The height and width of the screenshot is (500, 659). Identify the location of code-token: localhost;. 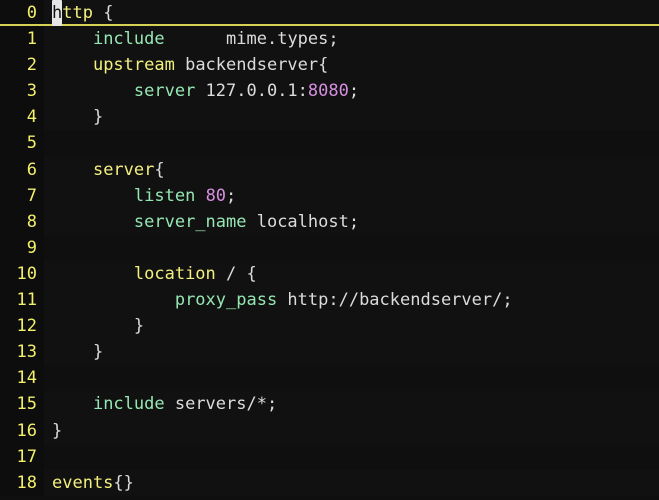
(303, 221).